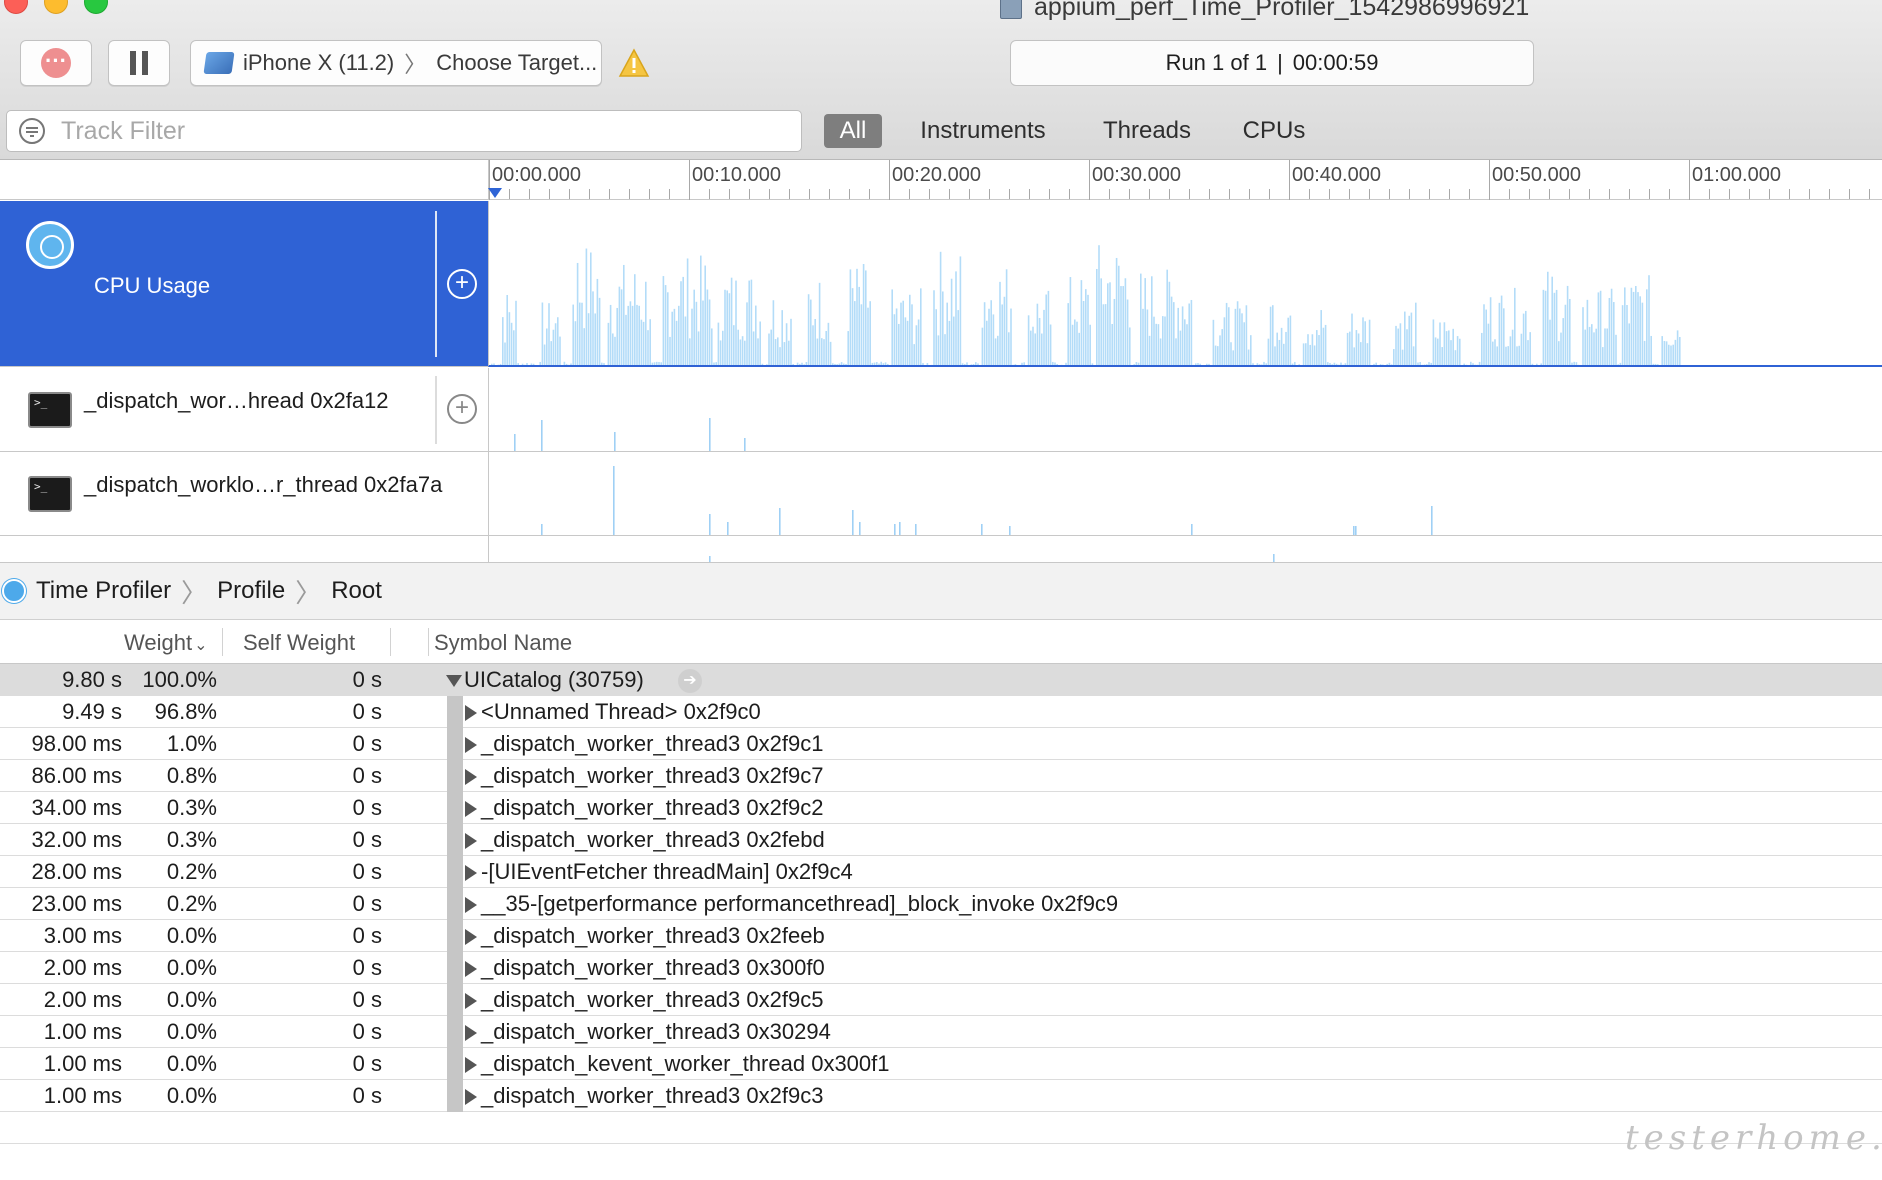 The height and width of the screenshot is (1180, 1882). I want to click on pause-button, so click(139, 63).